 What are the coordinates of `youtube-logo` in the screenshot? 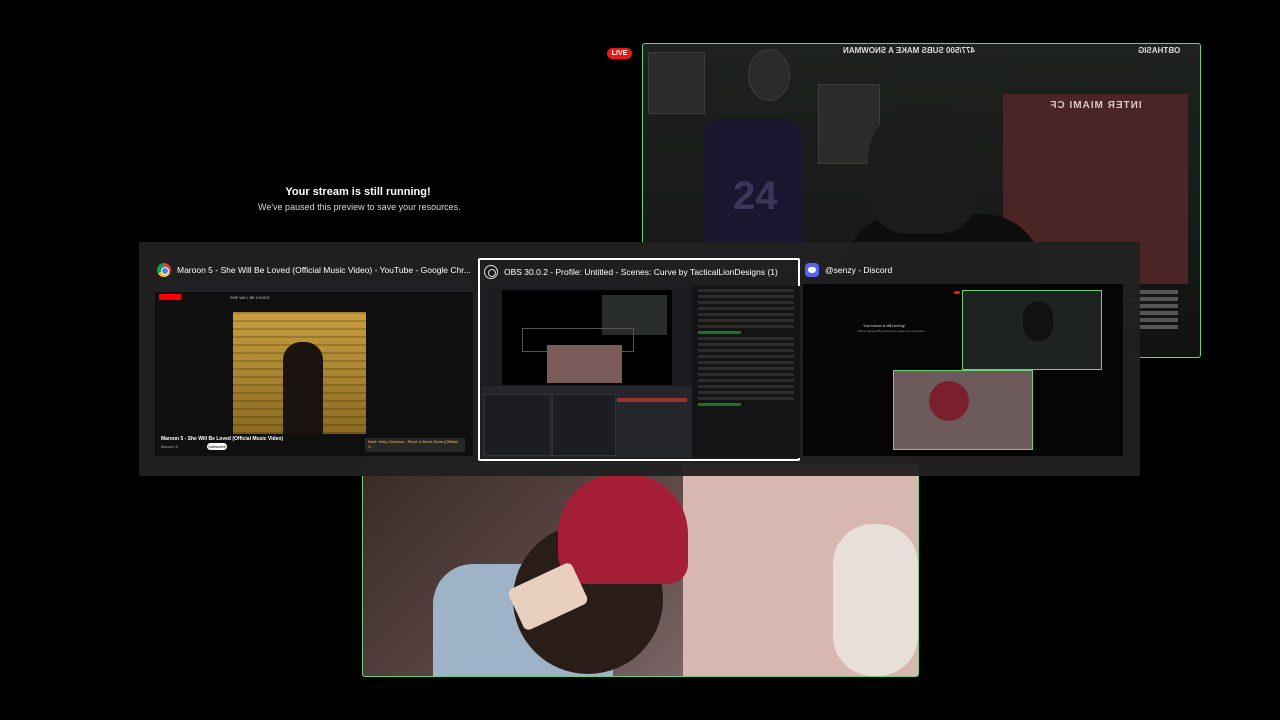 It's located at (170, 297).